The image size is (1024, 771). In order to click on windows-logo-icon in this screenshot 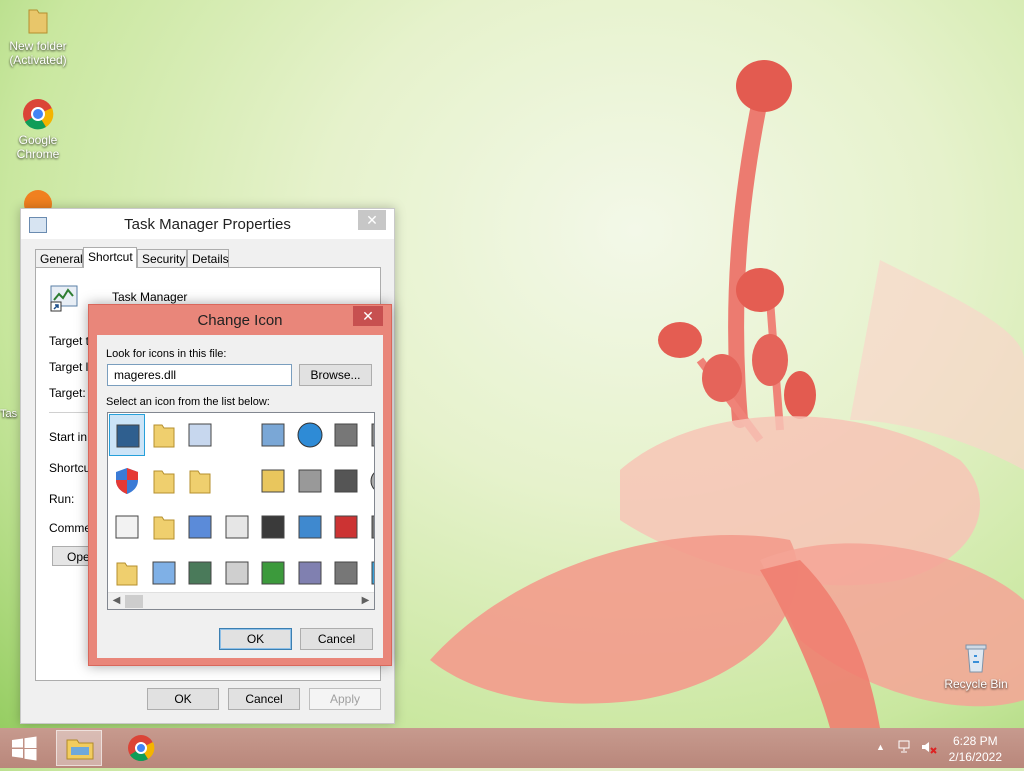, I will do `click(24, 748)`.